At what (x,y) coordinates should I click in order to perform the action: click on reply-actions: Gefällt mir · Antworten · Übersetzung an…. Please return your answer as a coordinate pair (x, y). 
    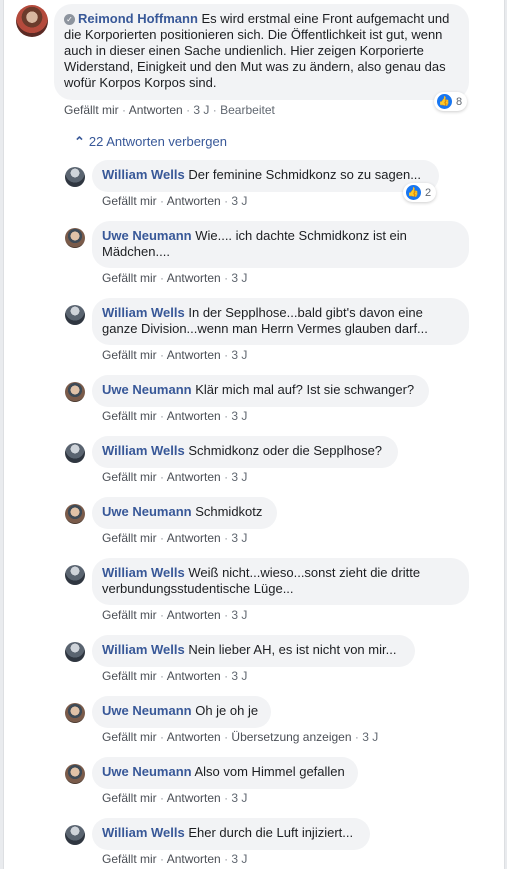
    Looking at the image, I should click on (240, 737).